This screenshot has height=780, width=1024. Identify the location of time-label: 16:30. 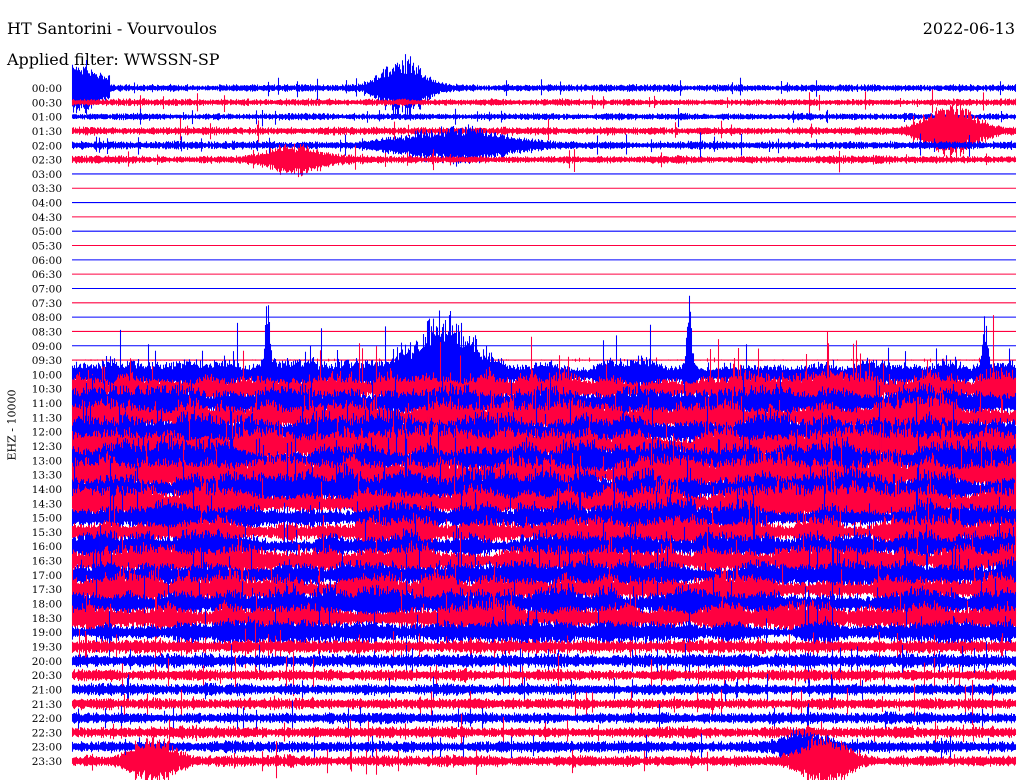
(47, 562).